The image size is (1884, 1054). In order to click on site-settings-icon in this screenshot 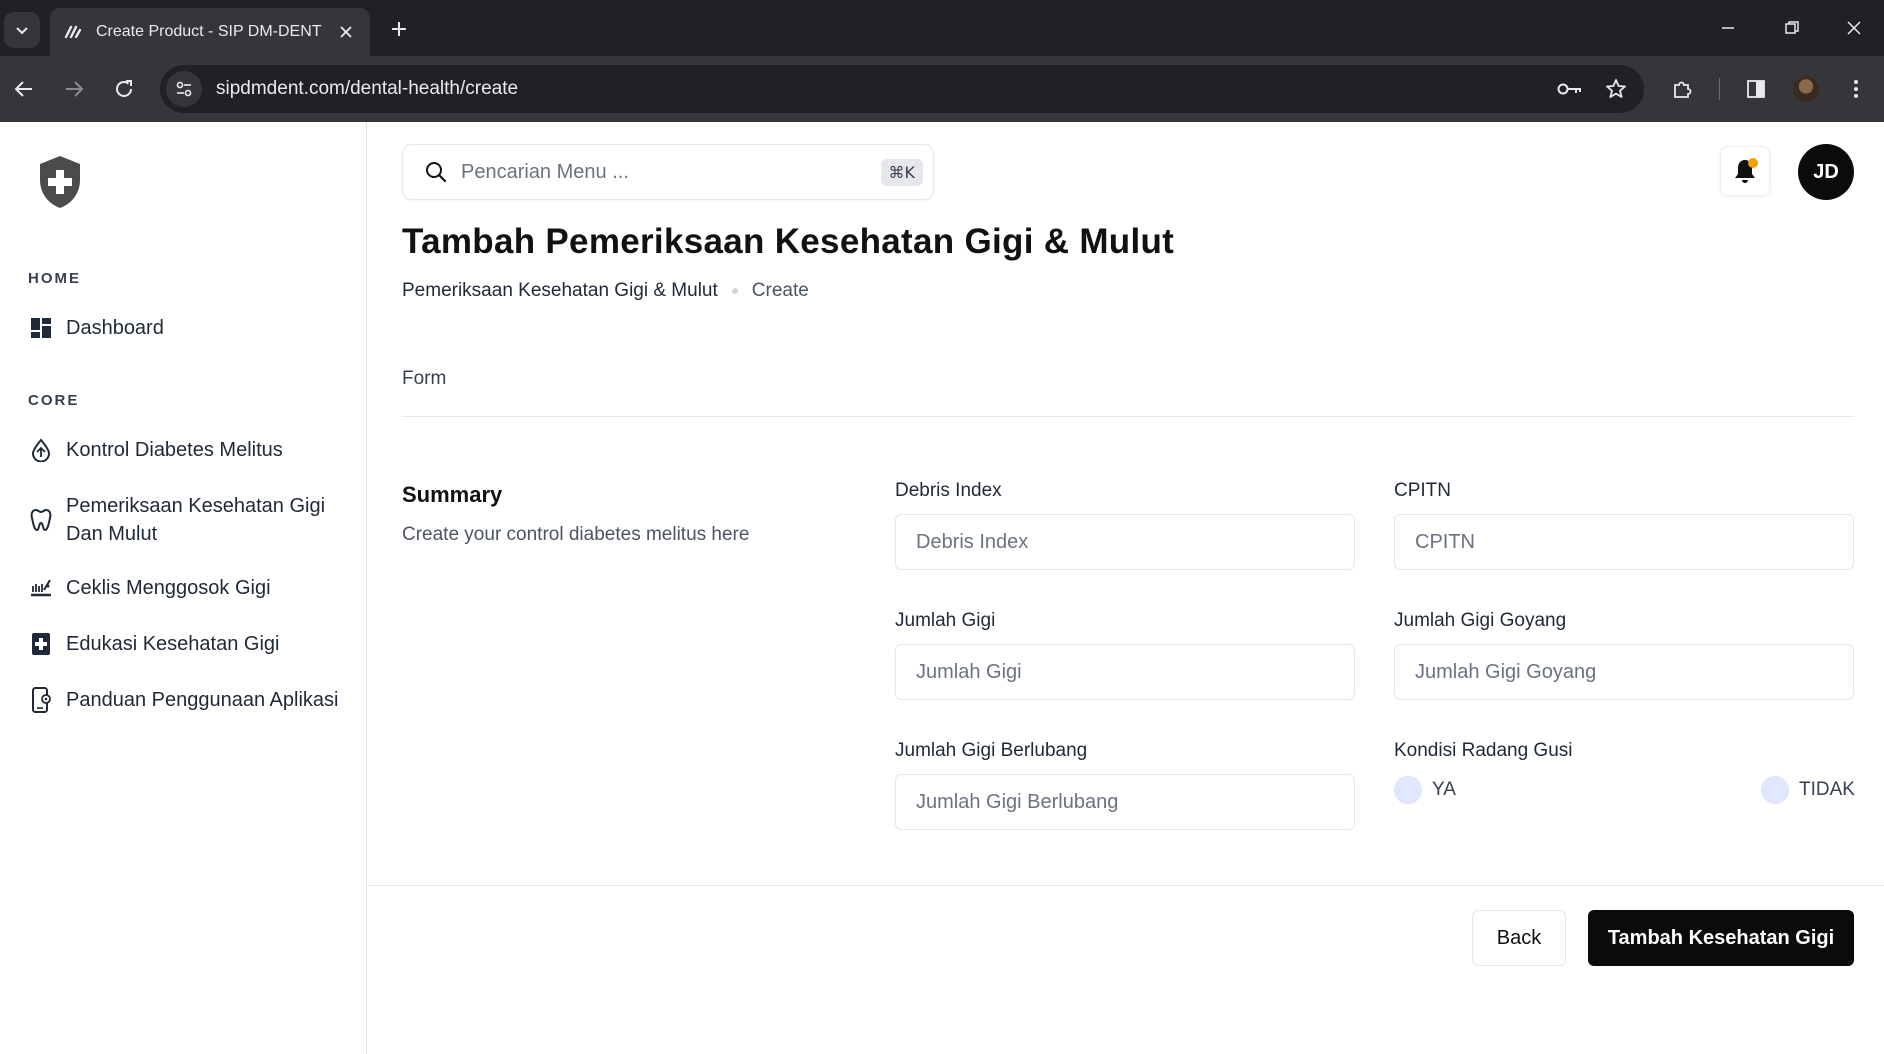, I will do `click(184, 89)`.